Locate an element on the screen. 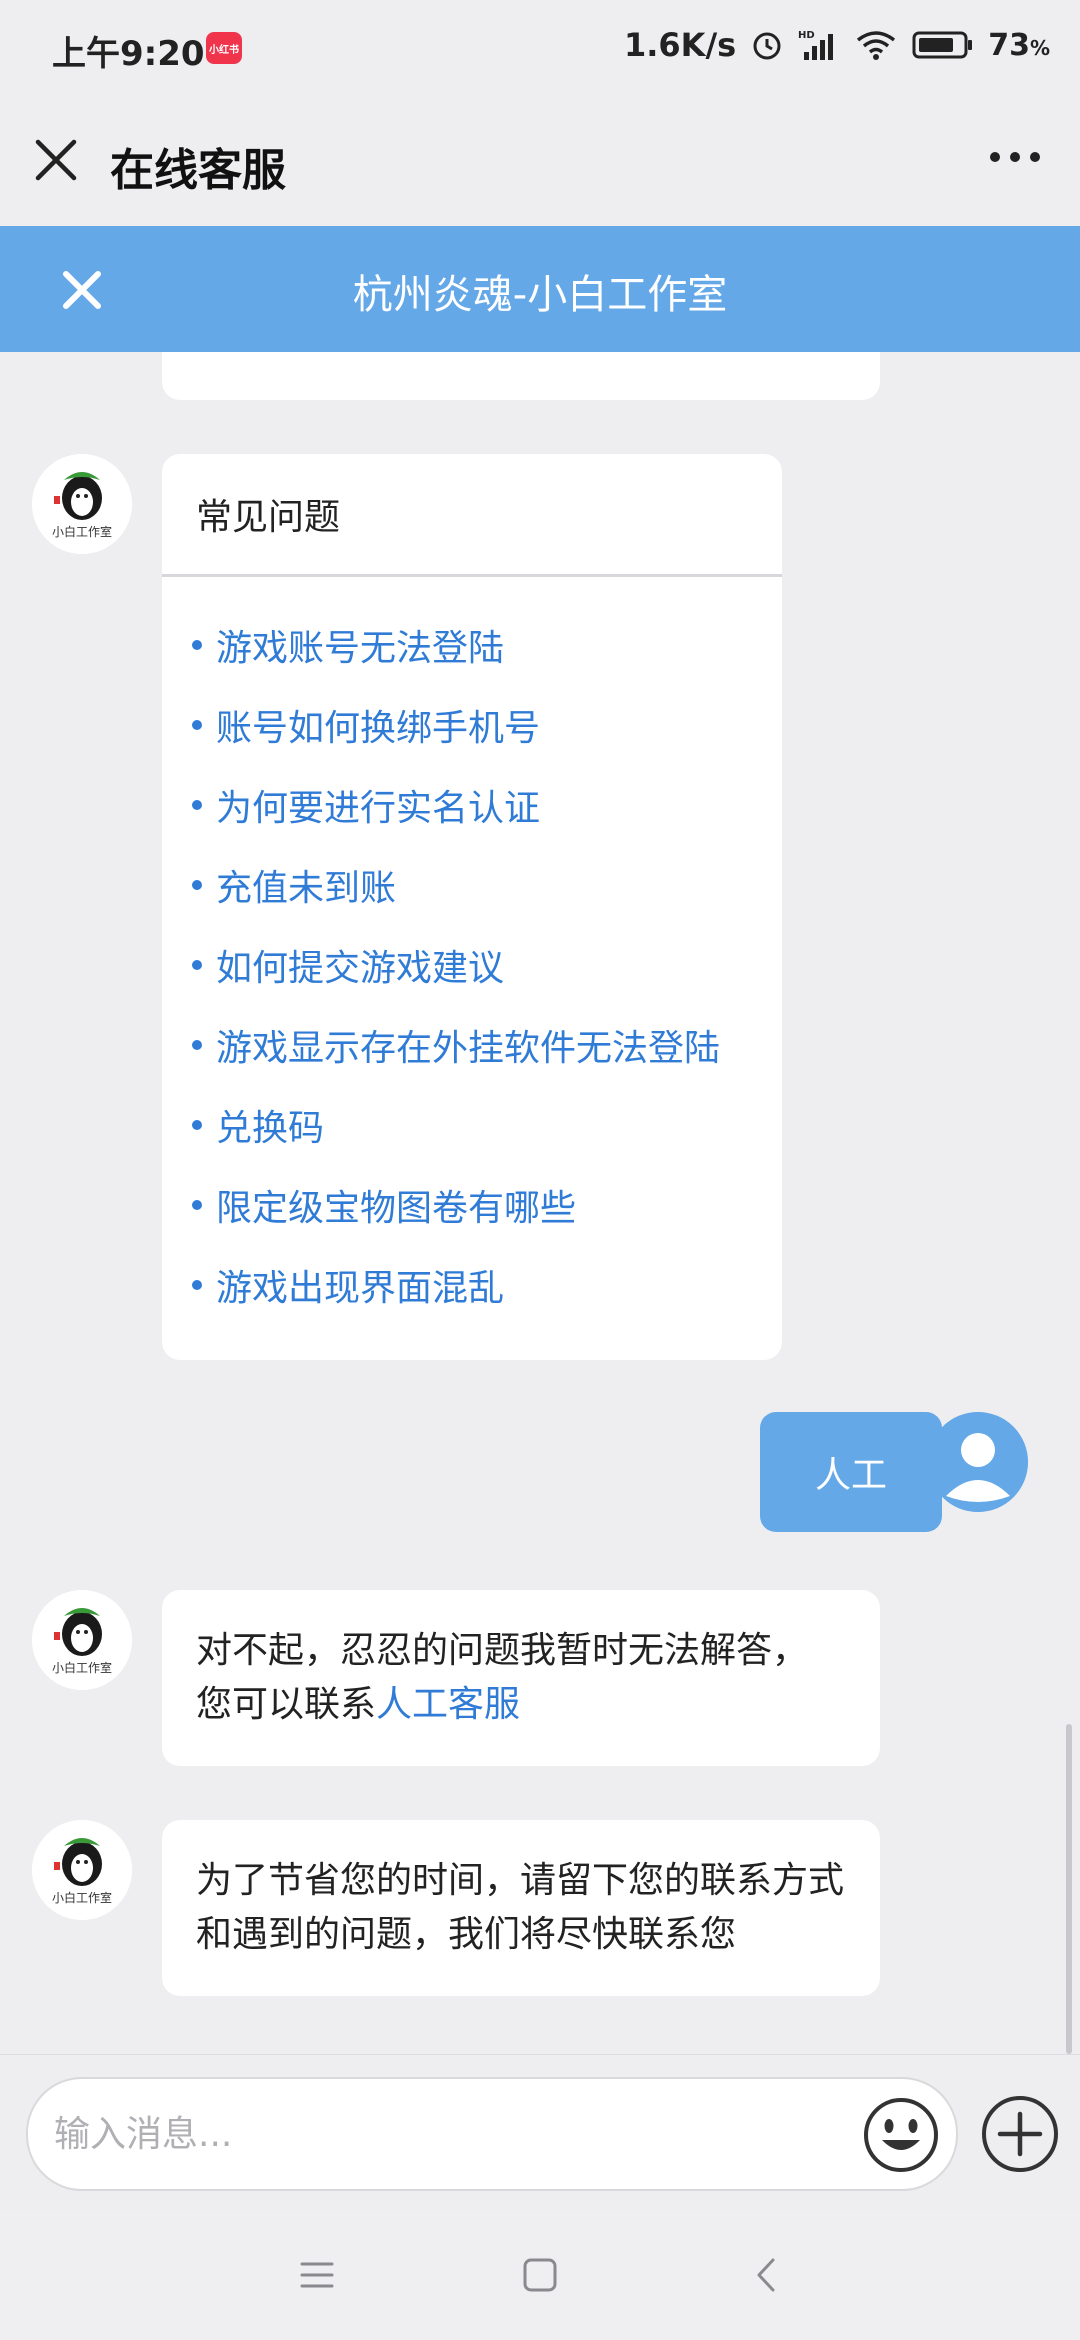 The width and height of the screenshot is (1080, 2340). faq-heading: 常见问题 is located at coordinates (472, 515).